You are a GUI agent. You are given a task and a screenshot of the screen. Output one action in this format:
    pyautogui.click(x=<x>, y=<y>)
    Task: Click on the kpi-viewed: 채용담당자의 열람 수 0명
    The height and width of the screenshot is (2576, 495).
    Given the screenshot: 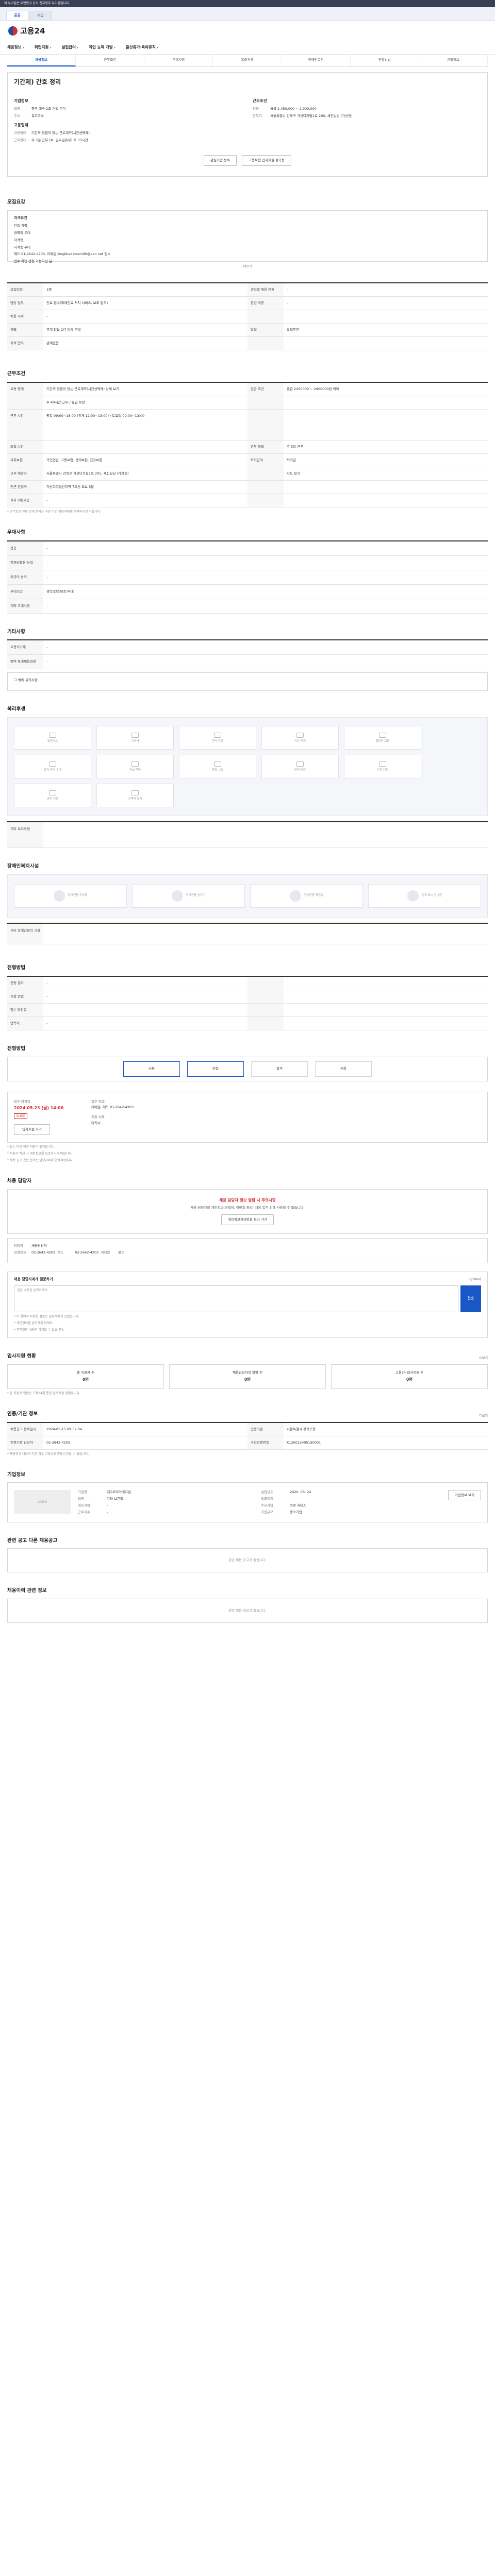 What is the action you would take?
    pyautogui.click(x=247, y=1376)
    